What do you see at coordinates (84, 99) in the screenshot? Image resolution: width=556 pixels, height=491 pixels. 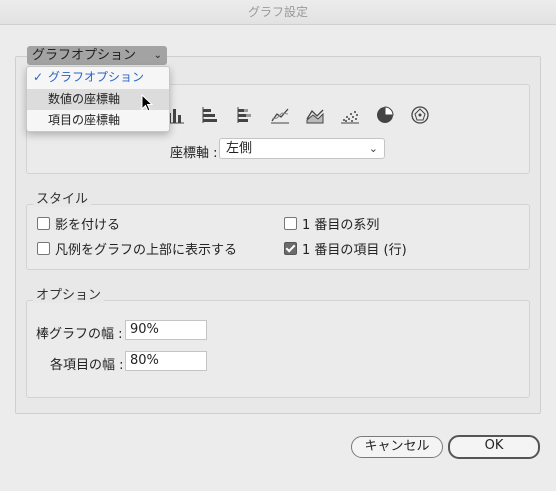 I see `dropdown-item-label: 数値の座標軸` at bounding box center [84, 99].